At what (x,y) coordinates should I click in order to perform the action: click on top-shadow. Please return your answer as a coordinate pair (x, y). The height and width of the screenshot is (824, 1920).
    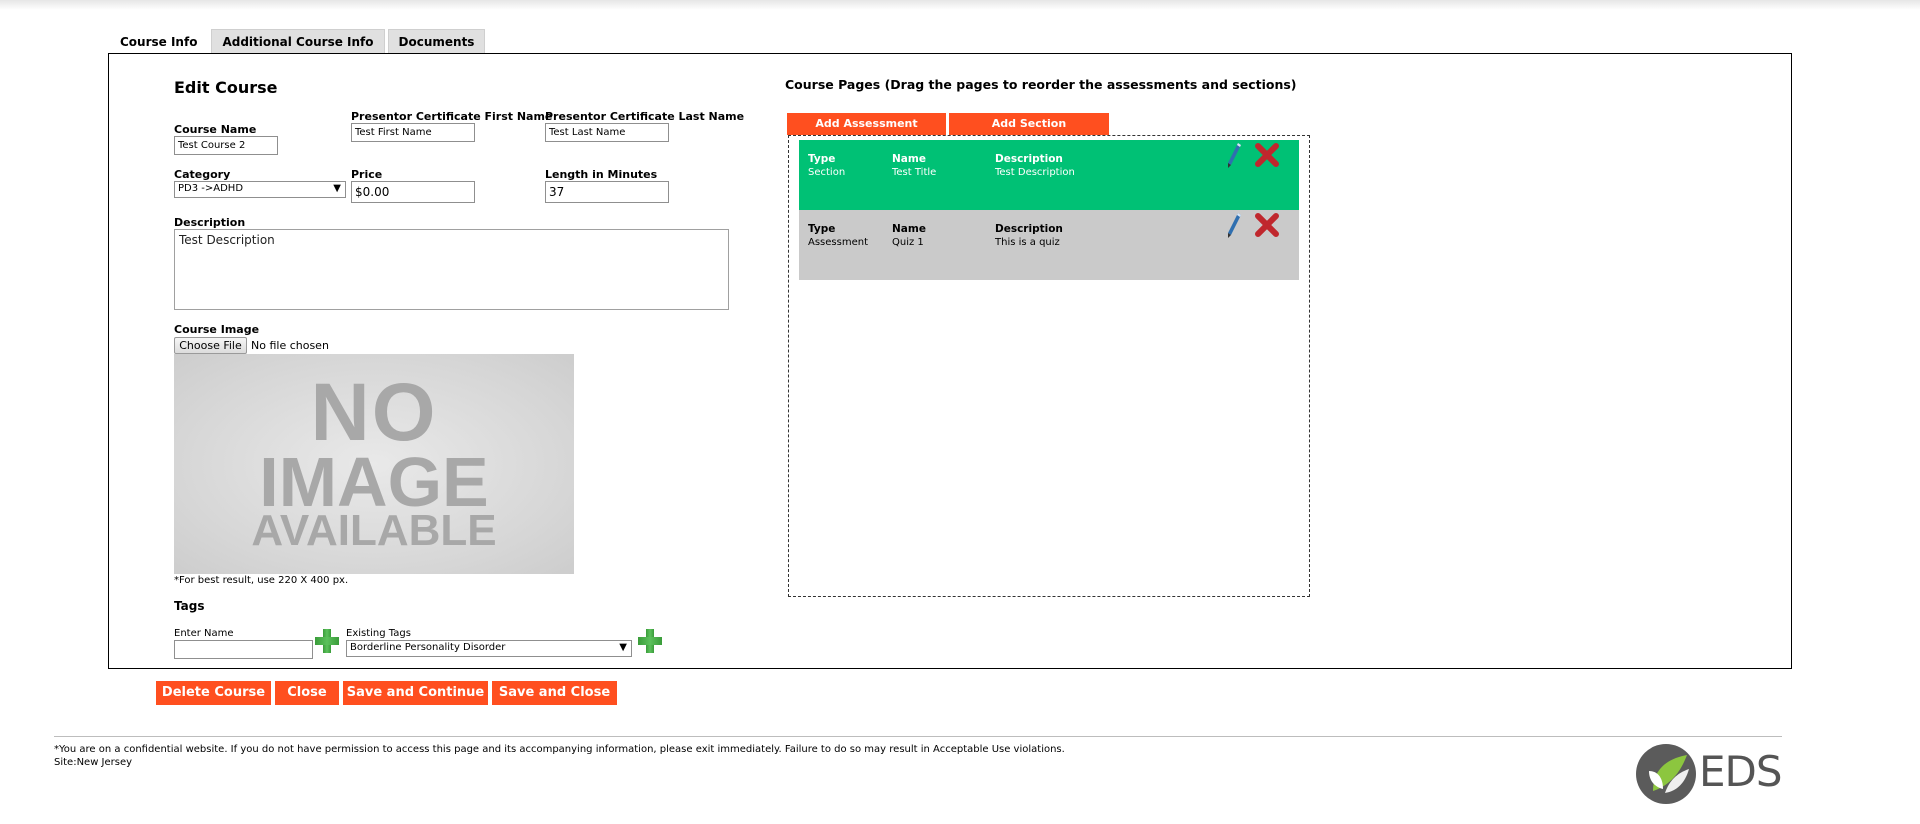
    Looking at the image, I should click on (960, 5).